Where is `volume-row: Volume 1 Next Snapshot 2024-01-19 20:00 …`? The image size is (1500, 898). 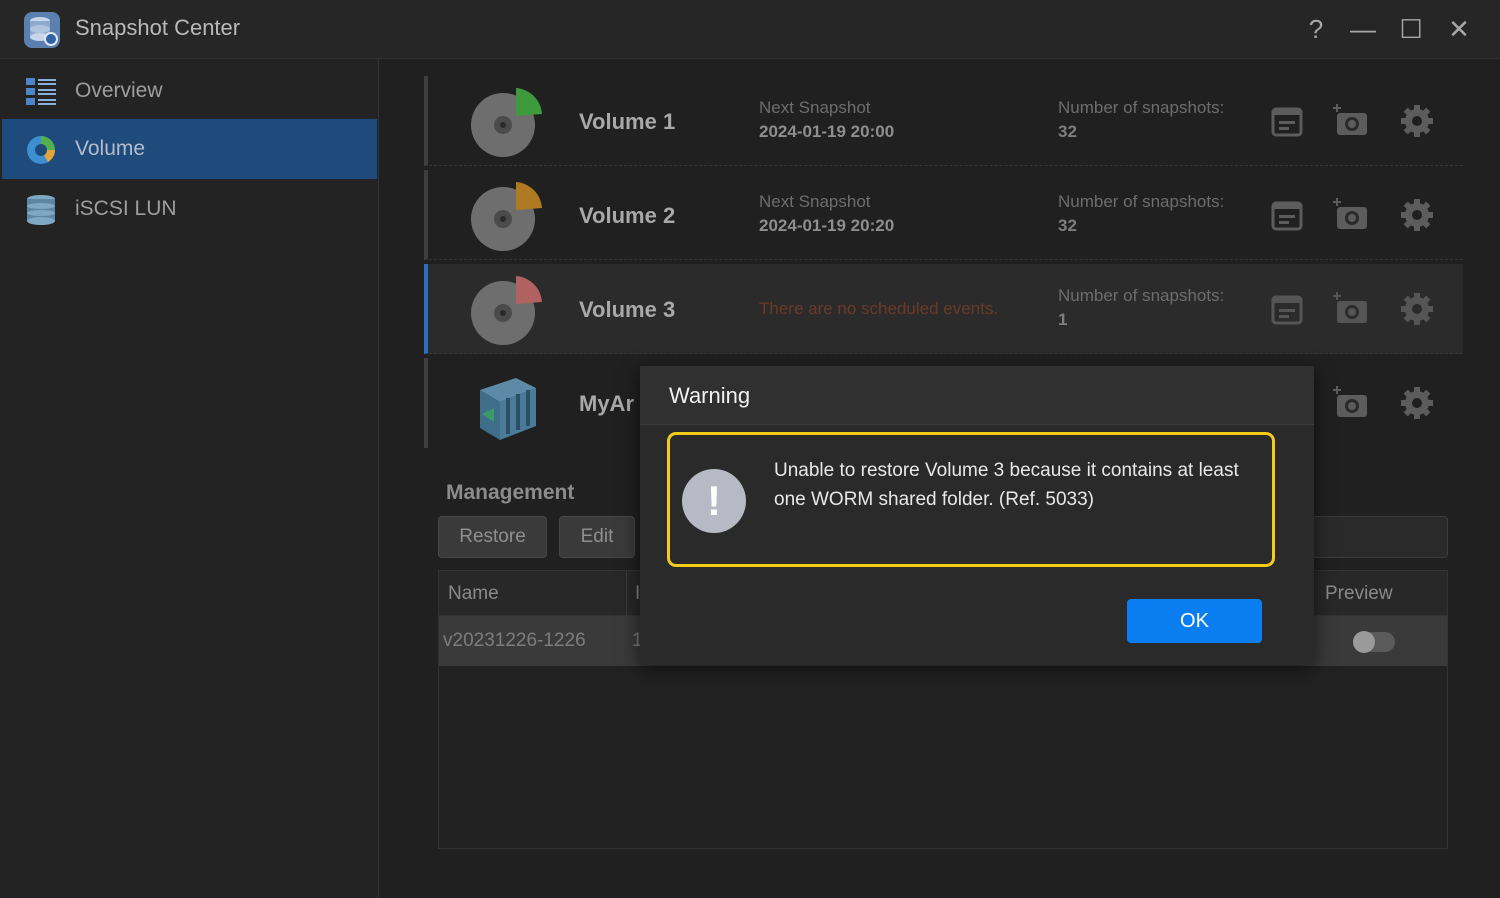 volume-row: Volume 1 Next Snapshot 2024-01-19 20:00 … is located at coordinates (943, 121).